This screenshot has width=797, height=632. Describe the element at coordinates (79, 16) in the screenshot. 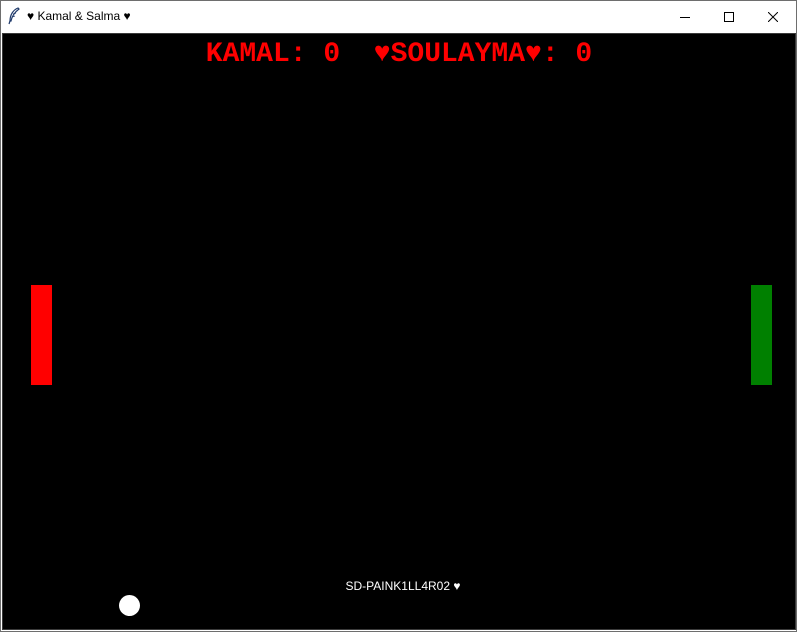

I see `window-title: ♥ Kamal & Salma ♥` at that location.